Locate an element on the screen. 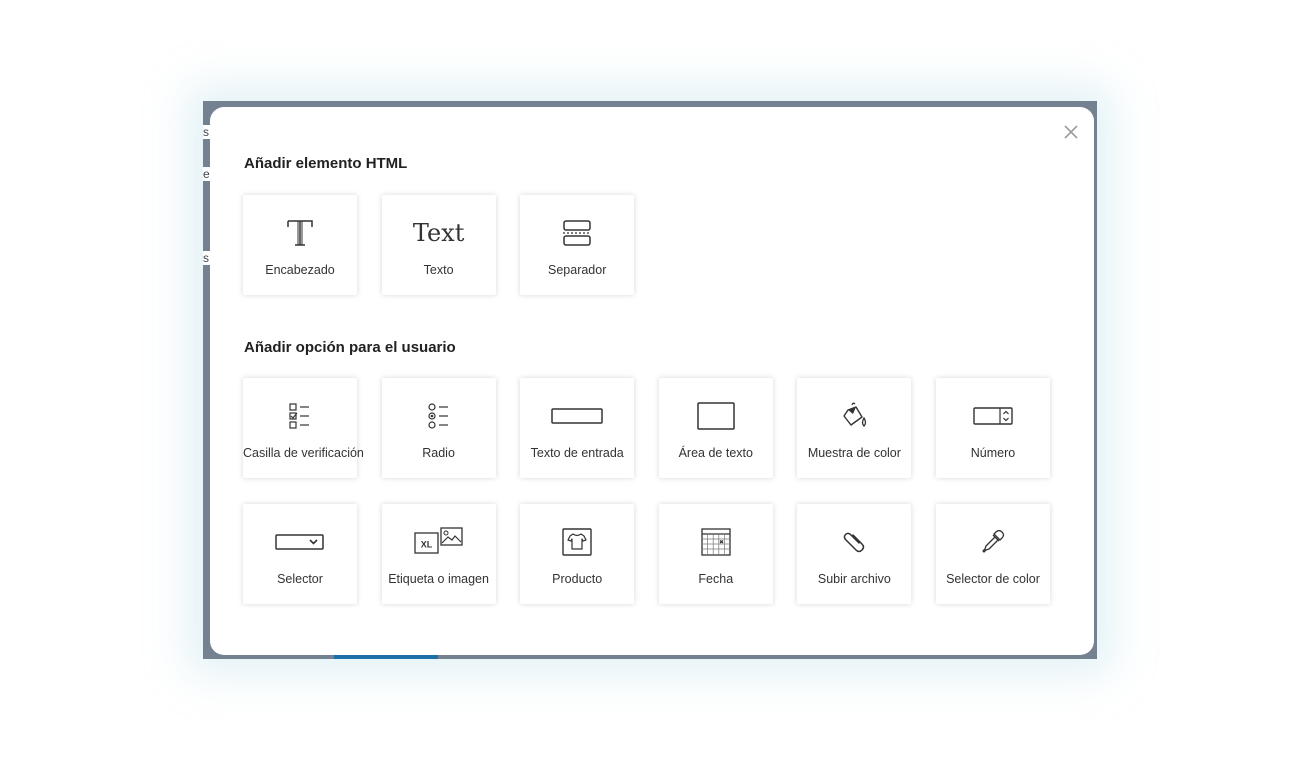 This screenshot has width=1300, height=760. tile-textarea: Área de texto is located at coordinates (715, 428).